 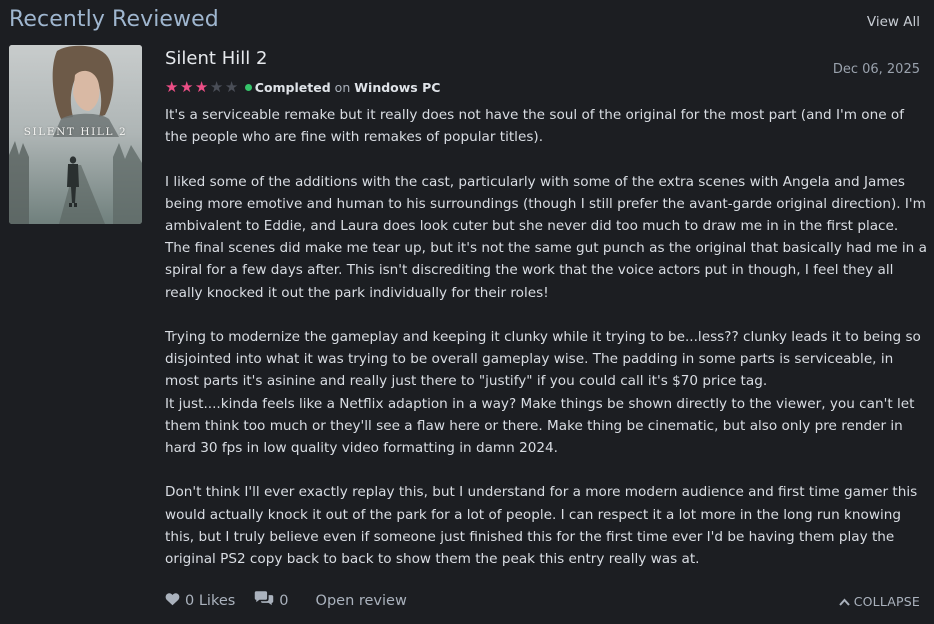 I want to click on comments-icon, so click(x=264, y=601).